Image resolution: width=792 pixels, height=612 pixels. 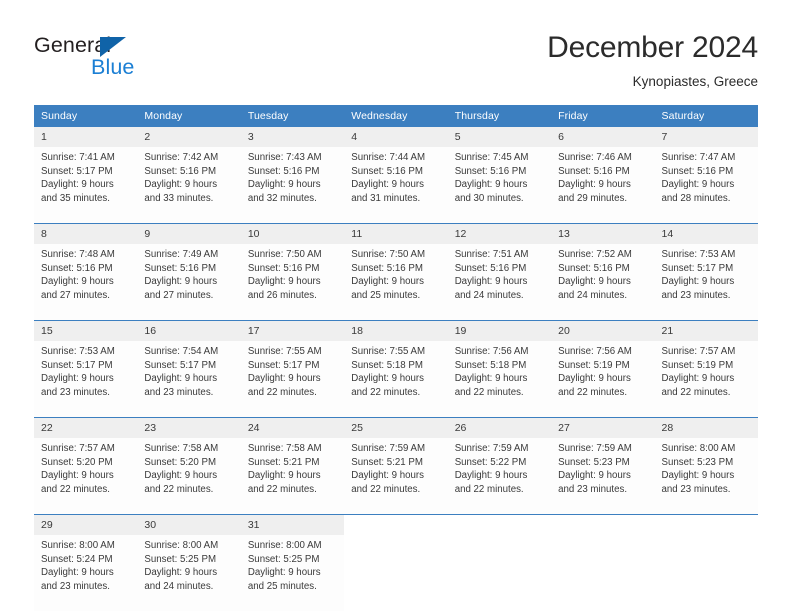 What do you see at coordinates (698, 448) in the screenshot?
I see `sunrise-text: Sunrise: 8:00 AM` at bounding box center [698, 448].